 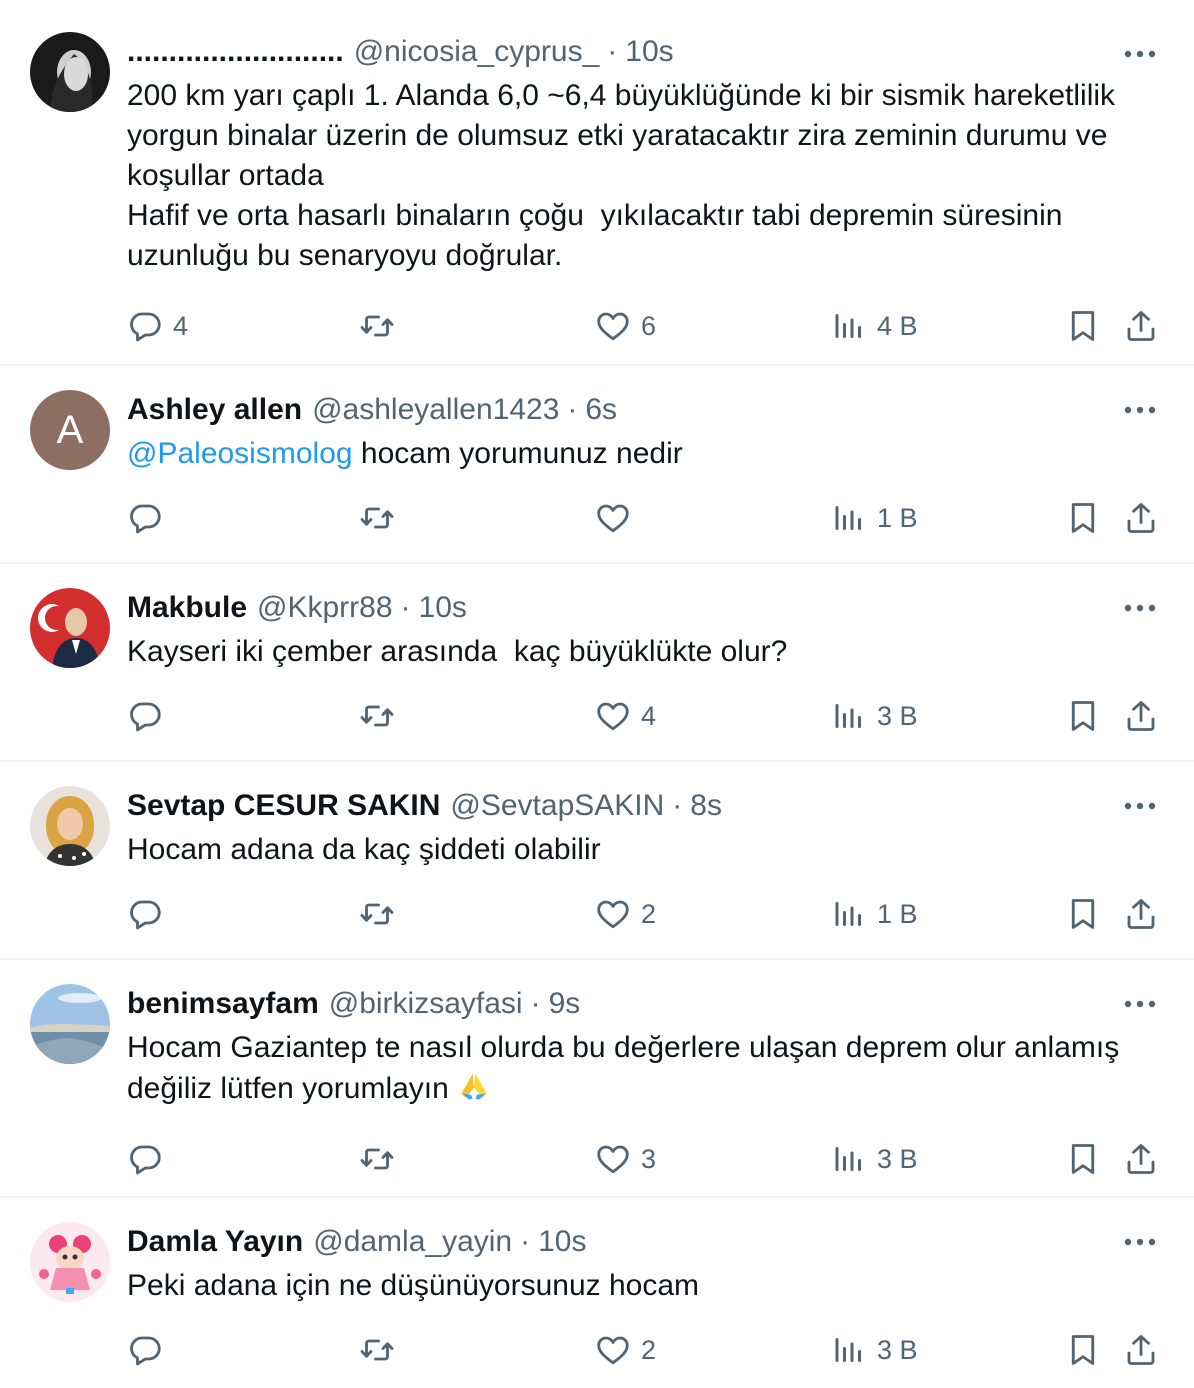 What do you see at coordinates (649, 325) in the screenshot?
I see `like-count: 6` at bounding box center [649, 325].